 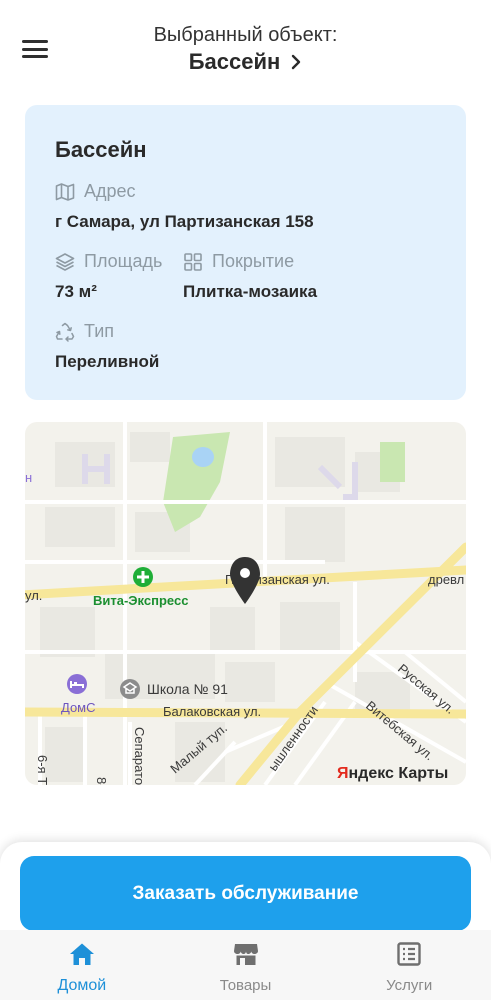 What do you see at coordinates (212, 711) in the screenshot?
I see `map-street-label-balakovskaya: Балаковская ул.` at bounding box center [212, 711].